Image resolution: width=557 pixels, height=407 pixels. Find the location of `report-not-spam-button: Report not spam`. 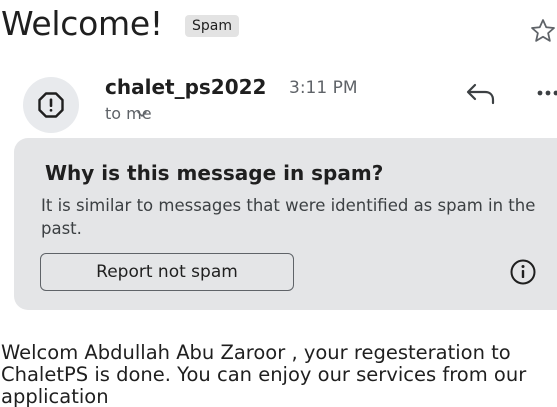

report-not-spam-button: Report not spam is located at coordinates (167, 272).